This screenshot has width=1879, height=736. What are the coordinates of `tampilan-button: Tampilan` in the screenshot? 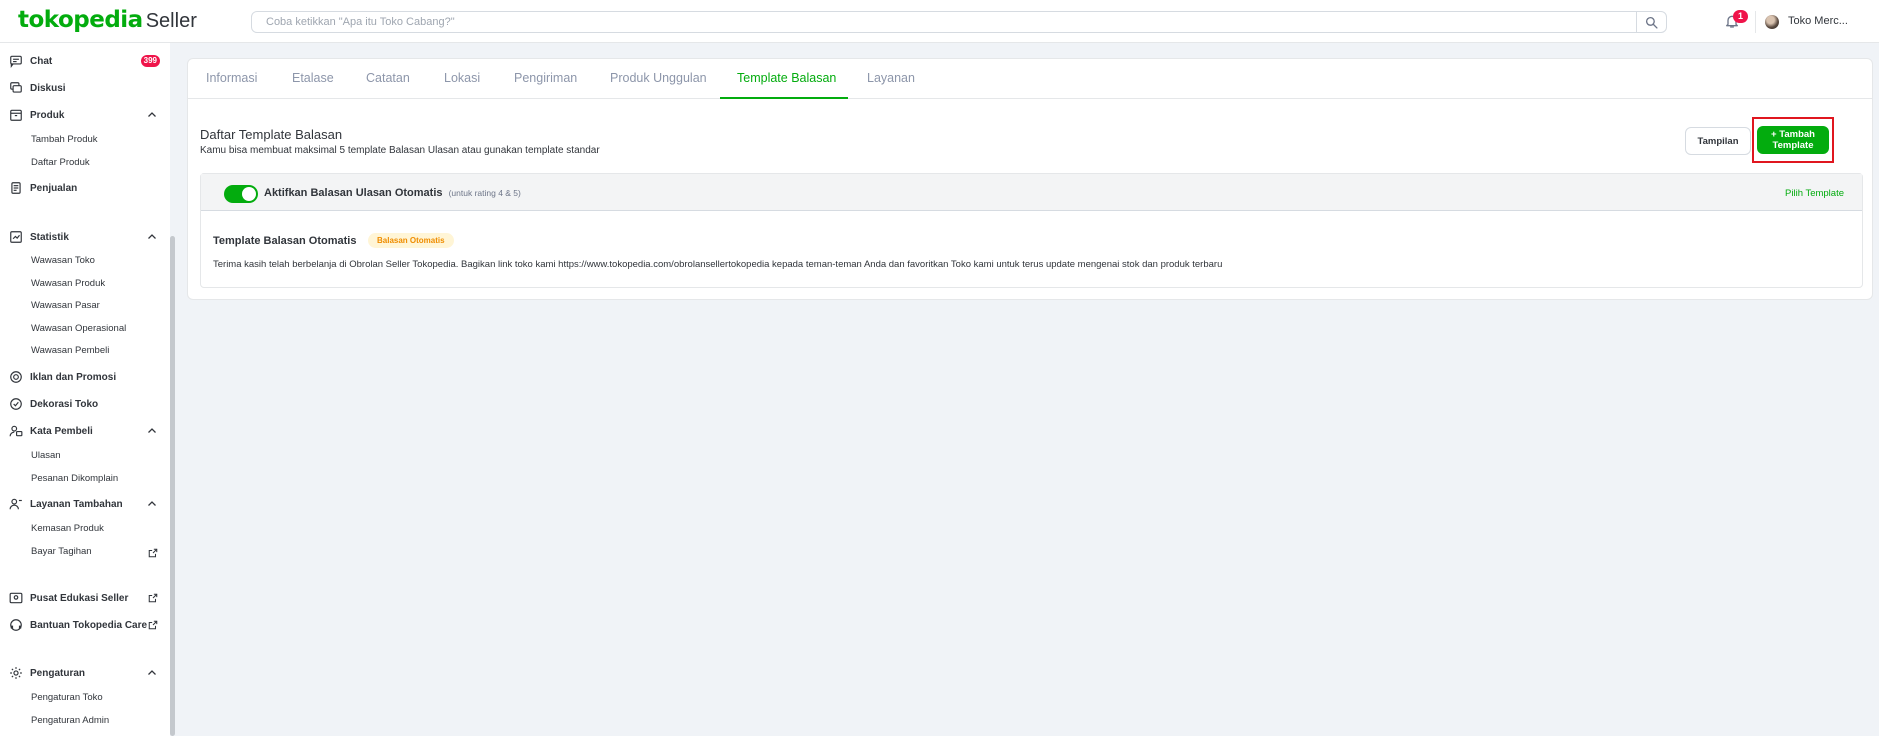 It's located at (1718, 141).